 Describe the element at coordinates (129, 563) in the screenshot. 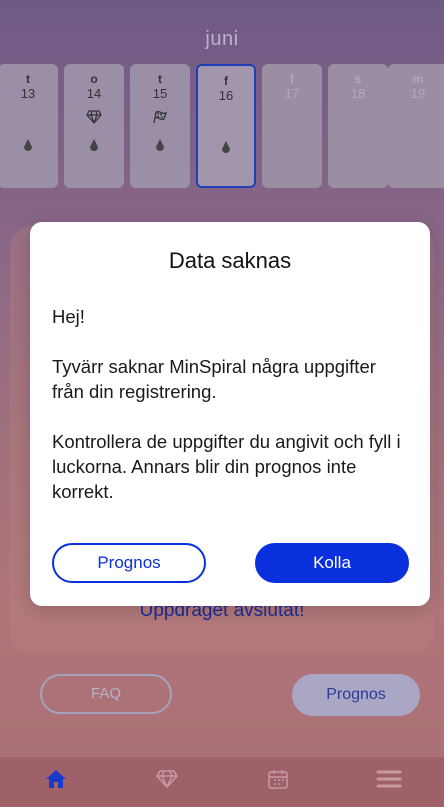

I see `prognos-dialog-button: Prognos` at that location.